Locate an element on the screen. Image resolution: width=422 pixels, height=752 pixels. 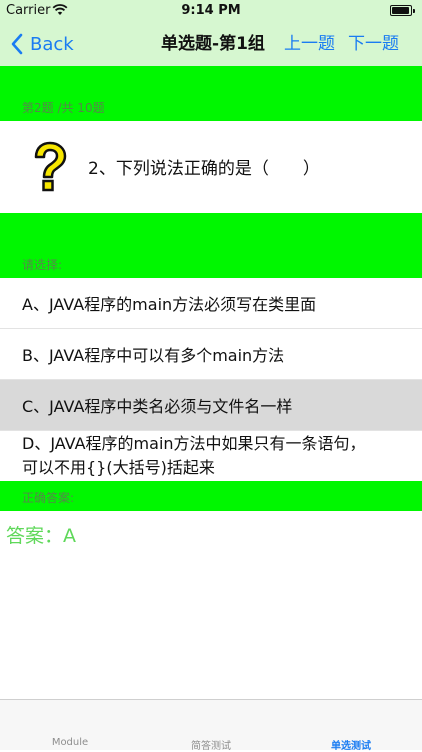
option-label: A、JAVA程序的main方法必须写在类里面 is located at coordinates (169, 304).